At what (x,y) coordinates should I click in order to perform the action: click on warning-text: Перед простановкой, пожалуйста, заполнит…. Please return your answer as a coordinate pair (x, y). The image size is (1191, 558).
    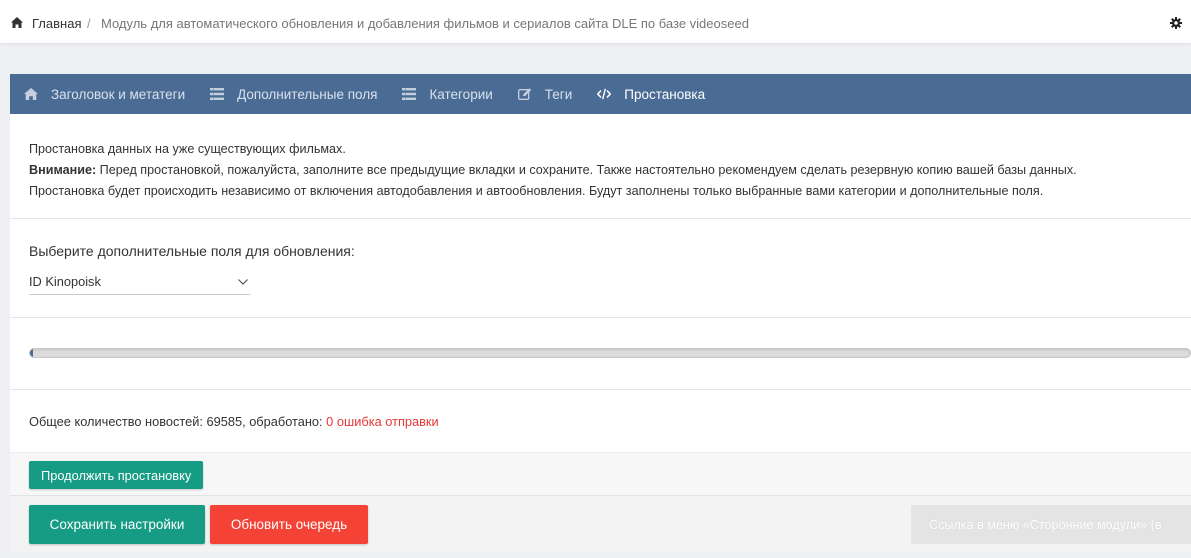
    Looking at the image, I should click on (586, 170).